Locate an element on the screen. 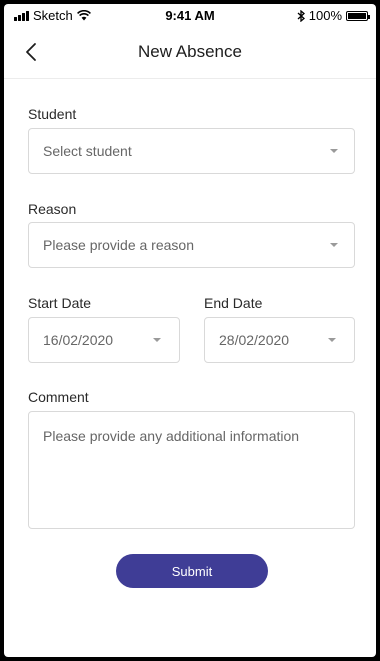 Image resolution: width=380 pixels, height=661 pixels. status-right: 100% is located at coordinates (333, 15).